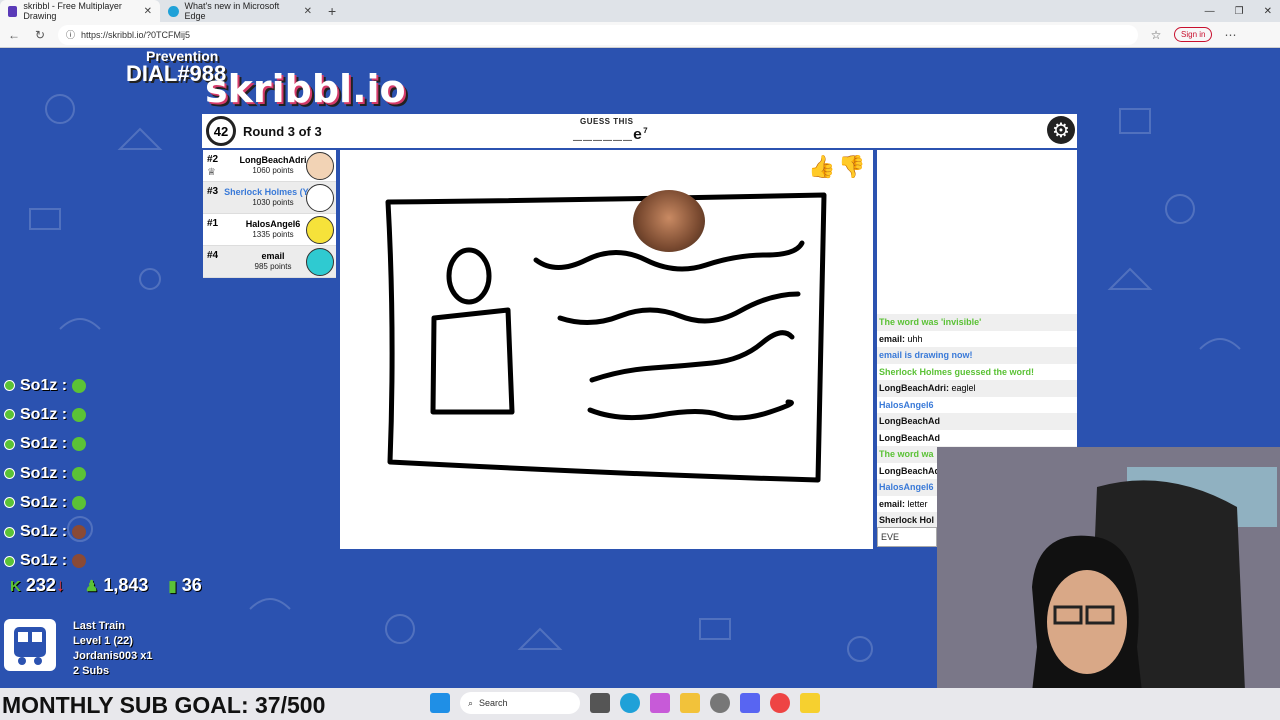 The width and height of the screenshot is (1280, 720). Describe the element at coordinates (1061, 130) in the screenshot. I see `settings-gear-icon: ⚙` at that location.